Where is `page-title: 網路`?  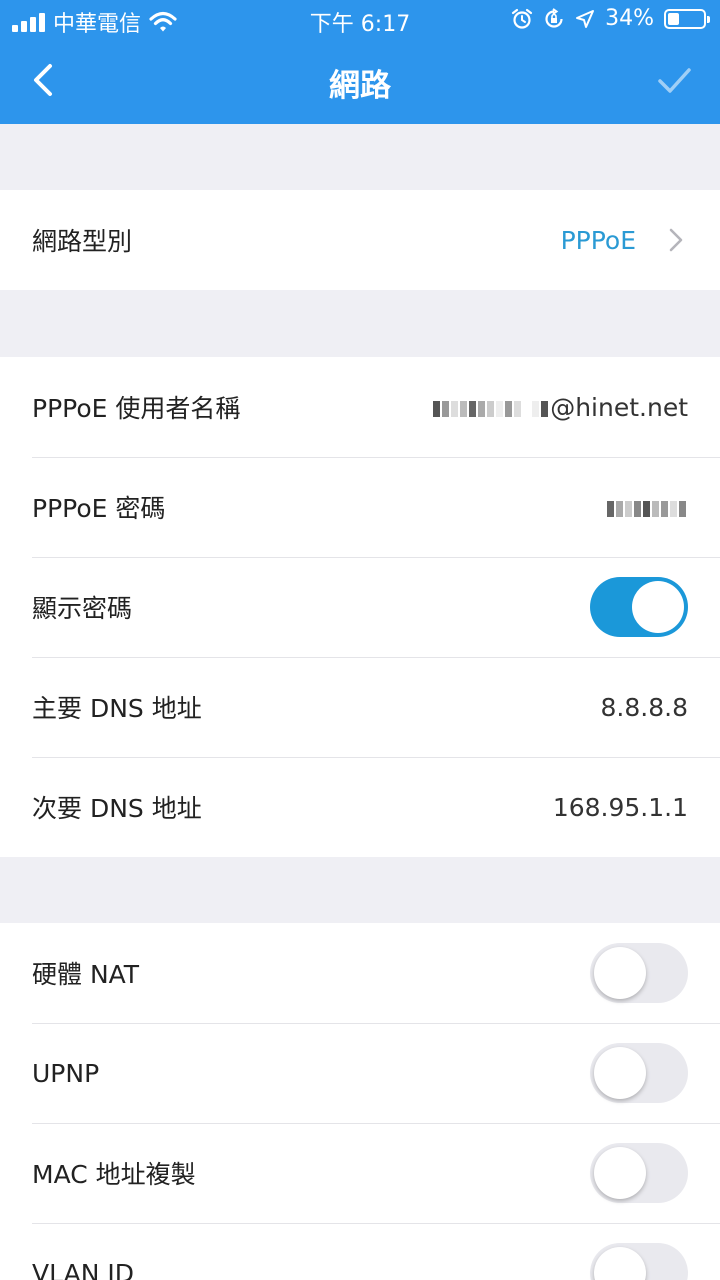 page-title: 網路 is located at coordinates (360, 86).